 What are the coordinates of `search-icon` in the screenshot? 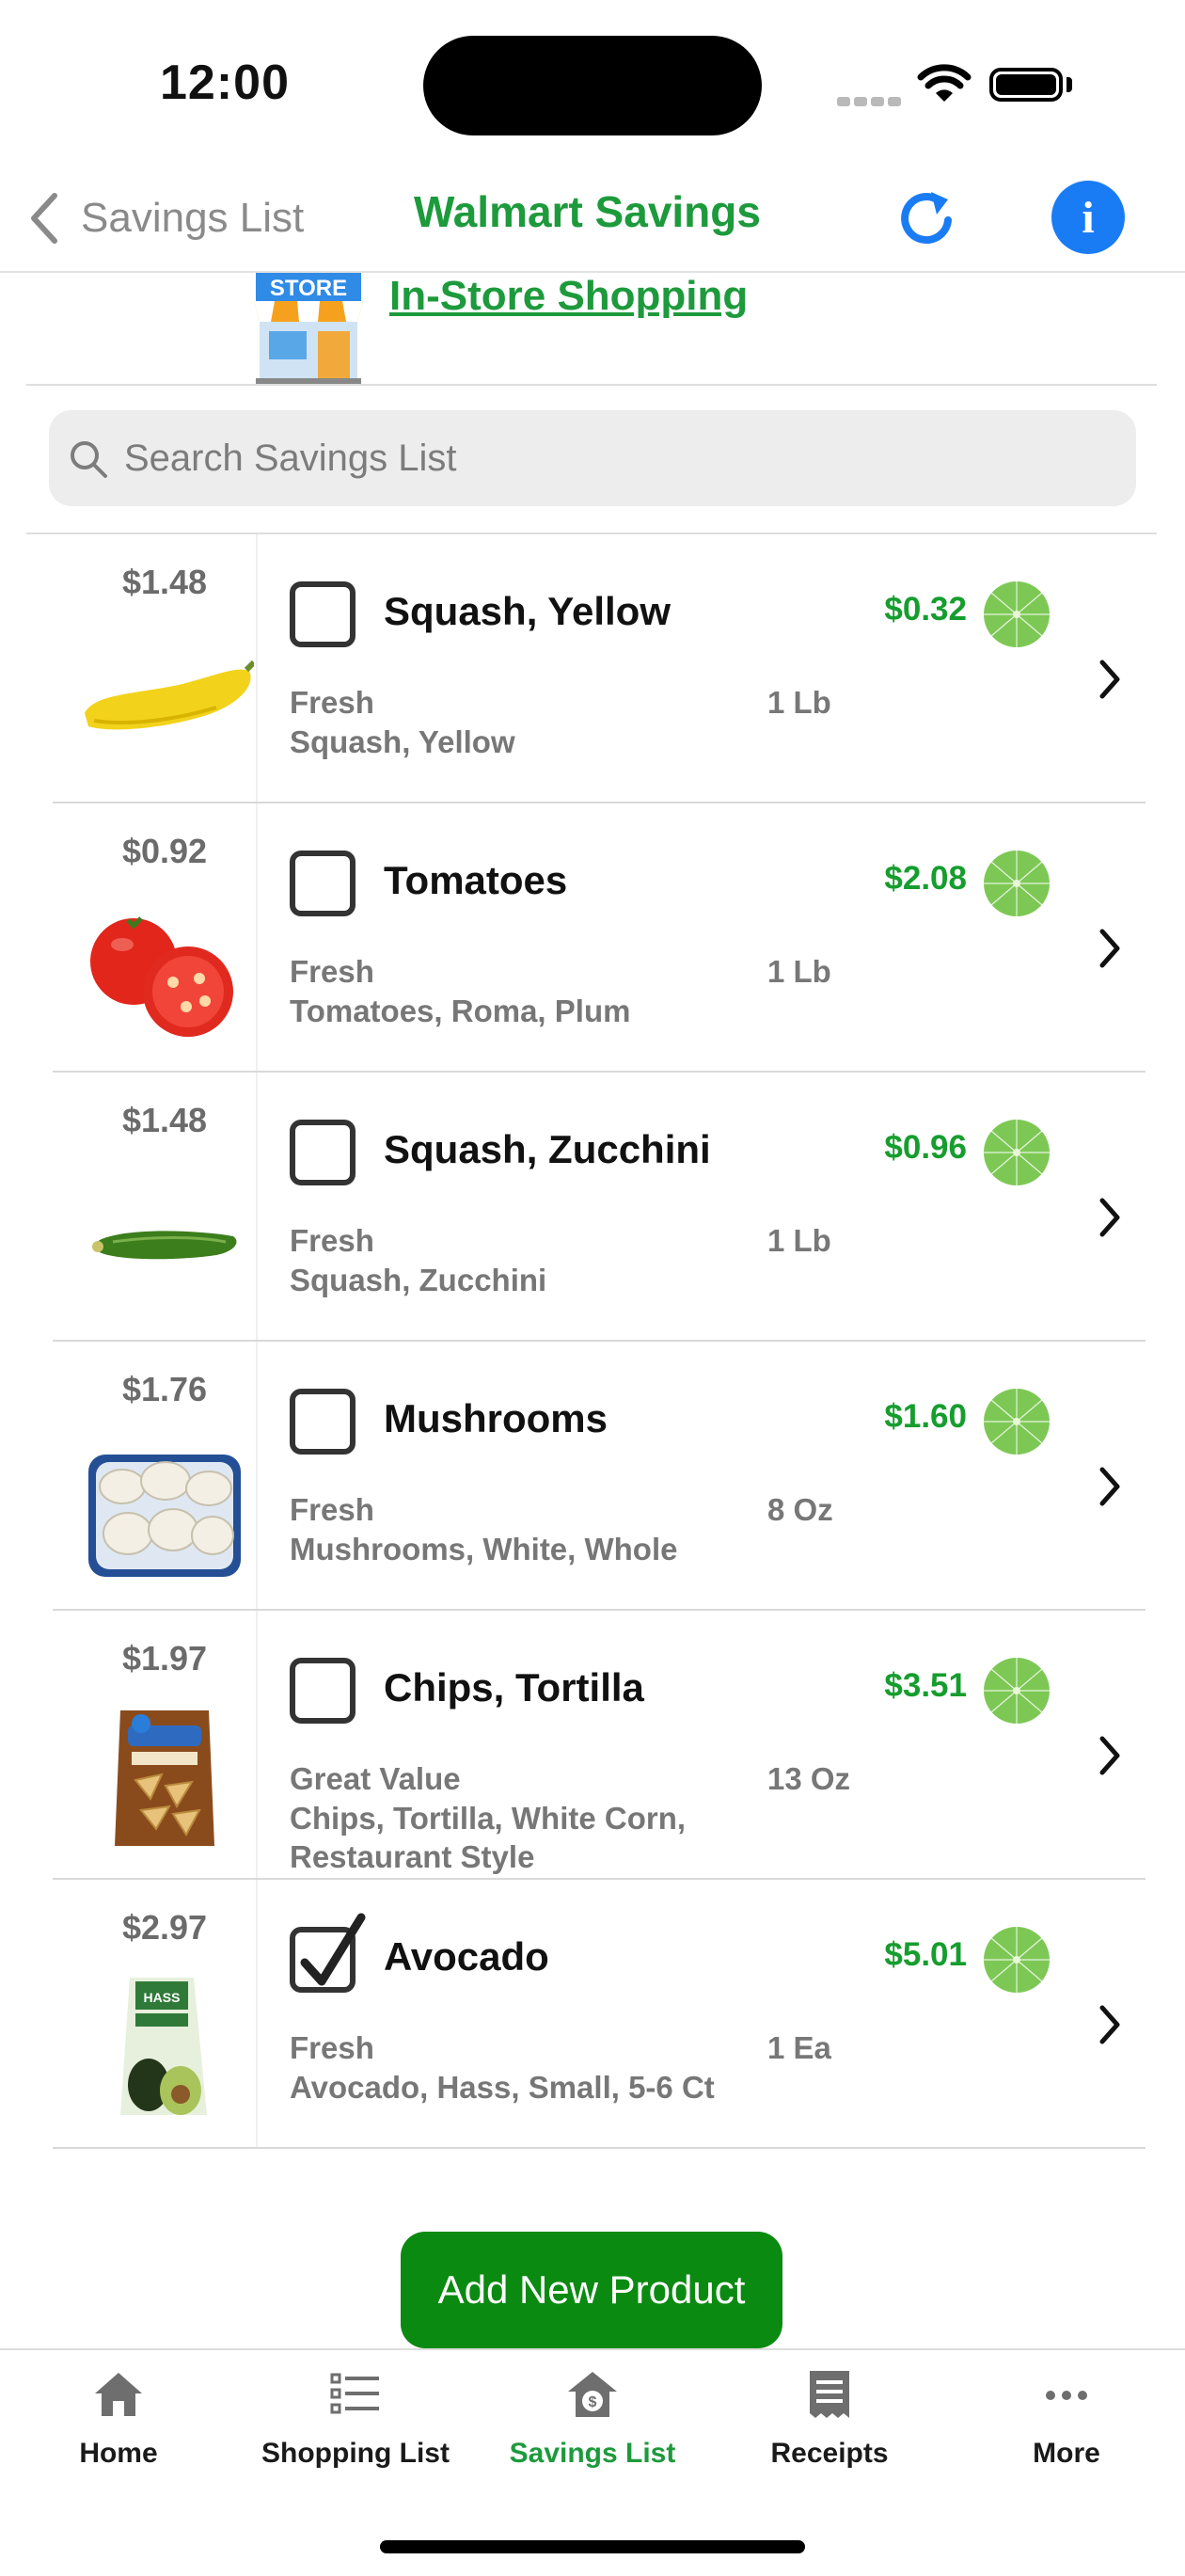 It's located at (89, 459).